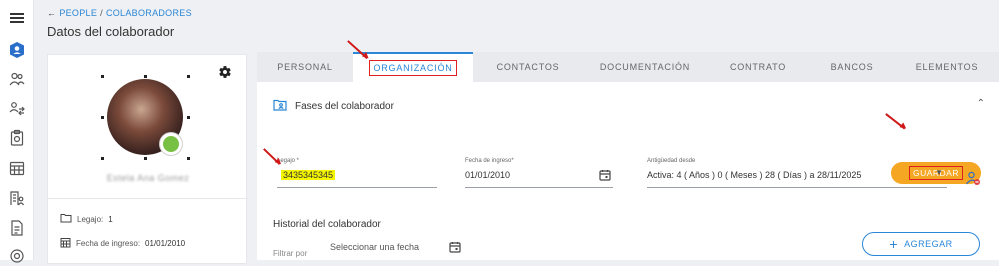 The width and height of the screenshot is (999, 266). Describe the element at coordinates (939, 172) in the screenshot. I see `caret-down-icon: ▼` at that location.